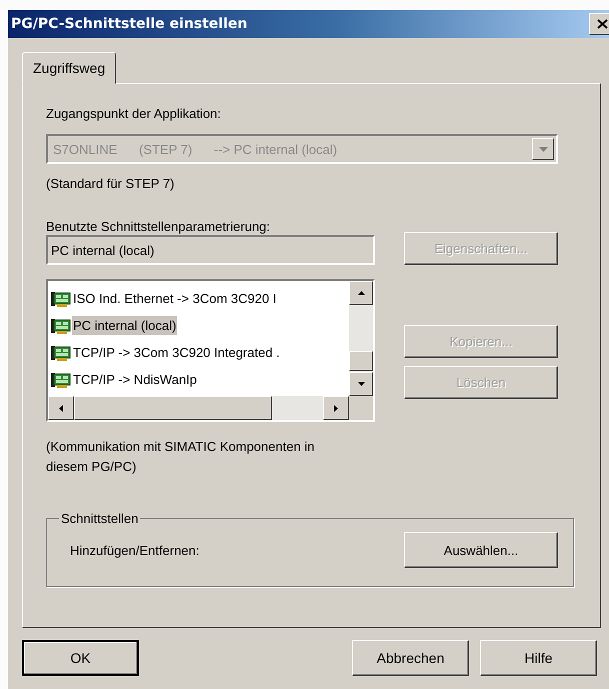 This screenshot has height=689, width=609. Describe the element at coordinates (361, 408) in the screenshot. I see `scrollbar-corner` at that location.